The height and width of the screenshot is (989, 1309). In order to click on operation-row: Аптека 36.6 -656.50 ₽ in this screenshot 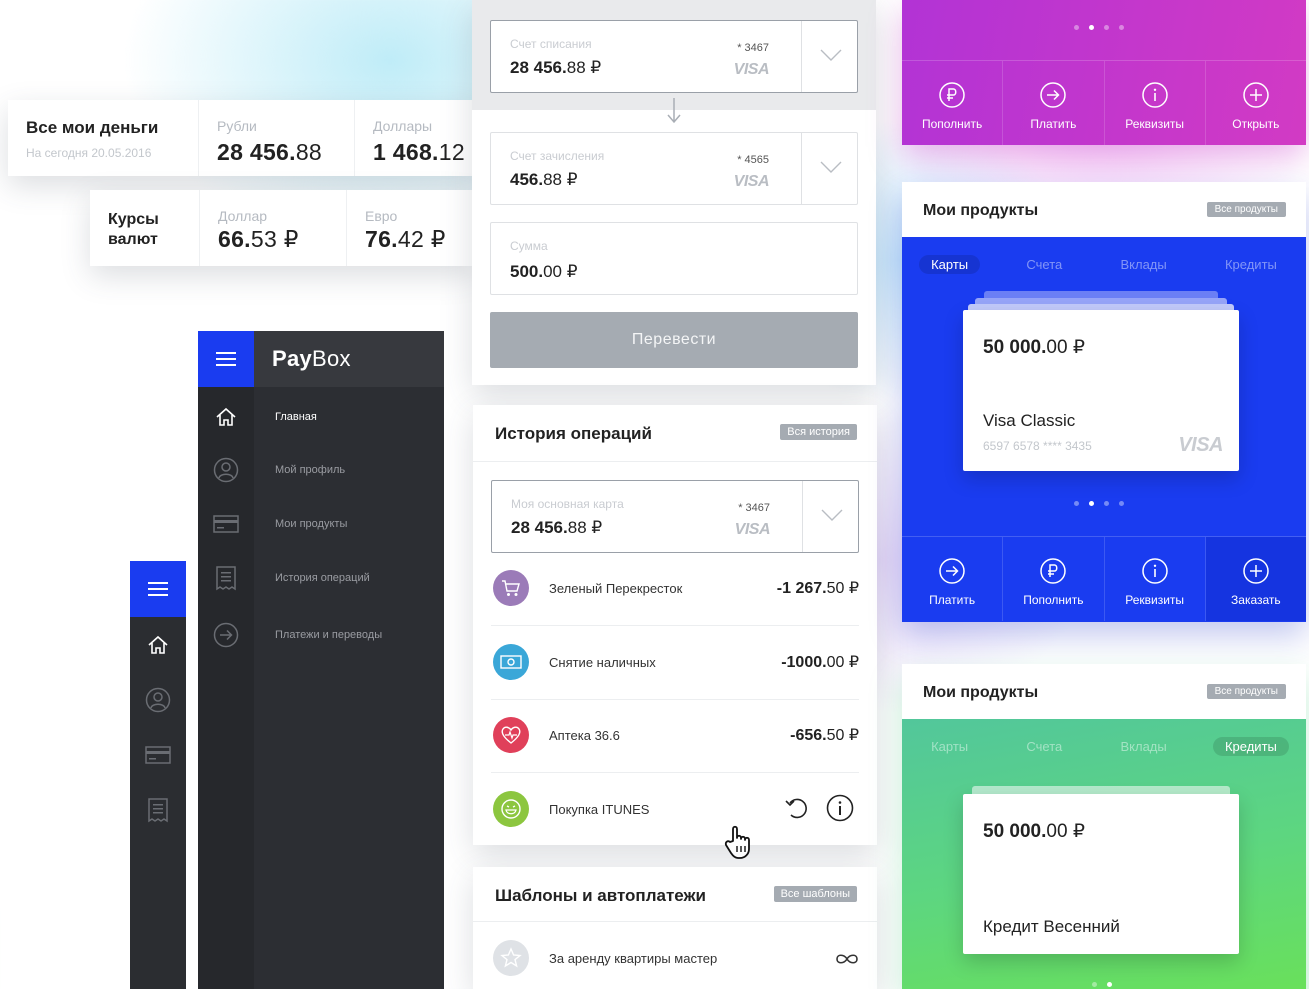, I will do `click(675, 736)`.